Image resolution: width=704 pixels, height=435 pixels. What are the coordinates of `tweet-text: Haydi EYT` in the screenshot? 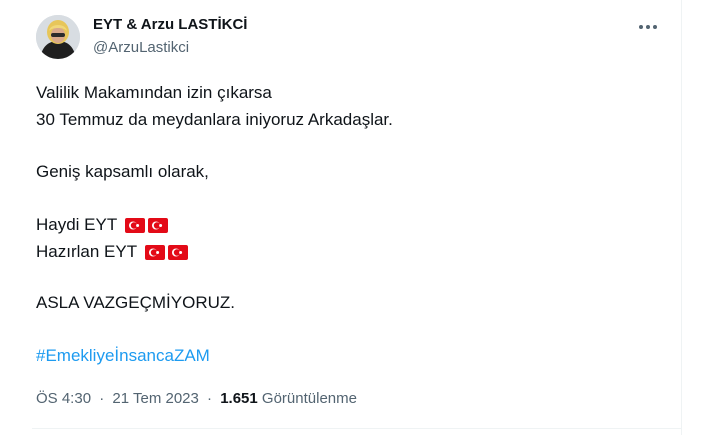 It's located at (76, 224).